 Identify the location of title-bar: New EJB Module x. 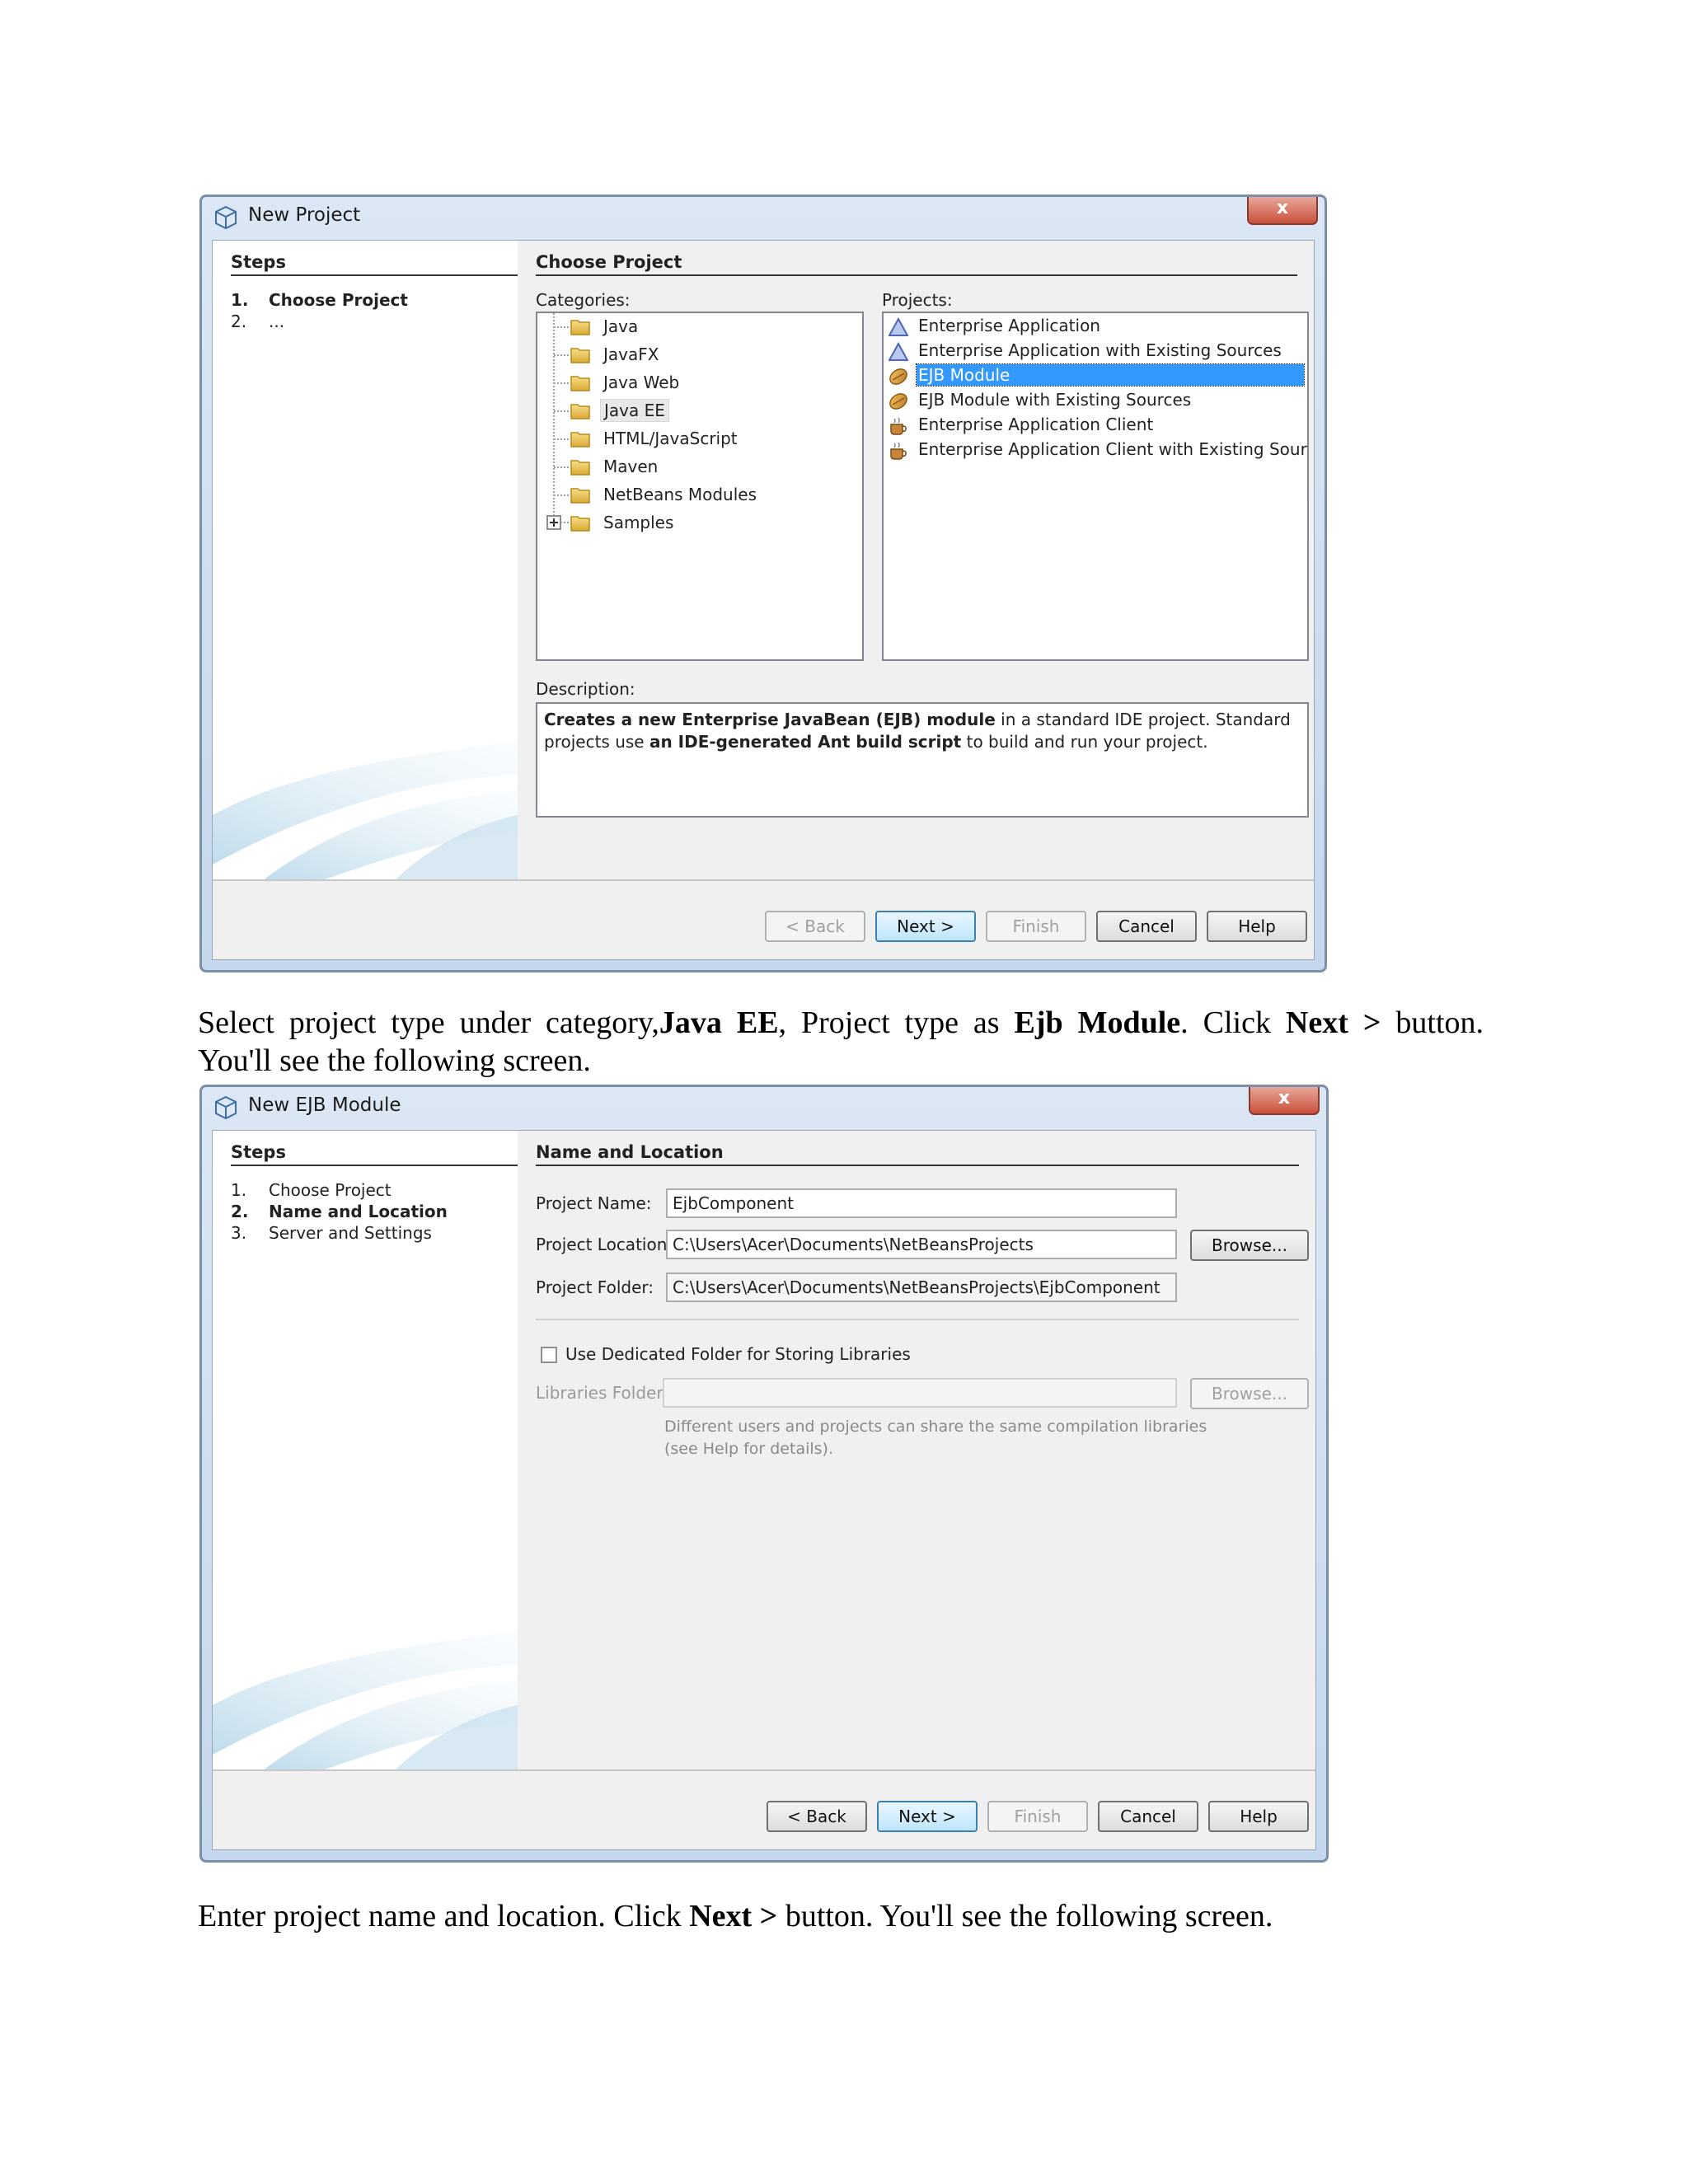
(764, 1107).